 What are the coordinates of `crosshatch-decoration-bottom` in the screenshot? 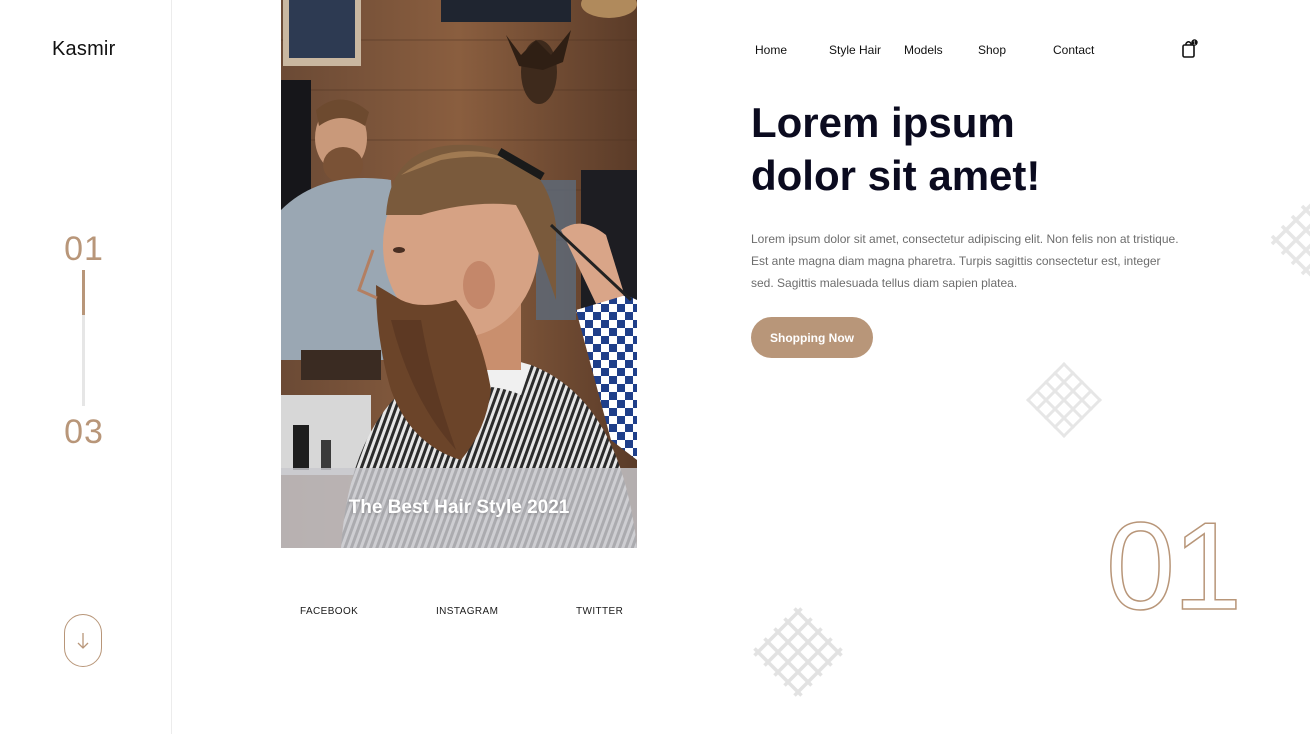 It's located at (798, 652).